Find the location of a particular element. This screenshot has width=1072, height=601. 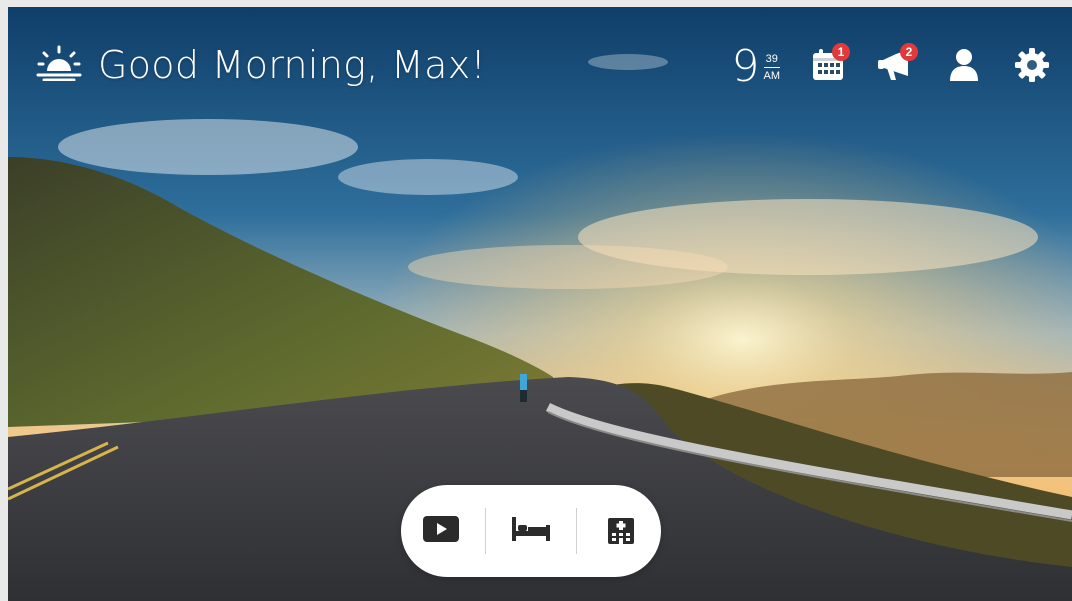

top-bar: 9 39 AM 1 2 is located at coordinates (892, 66).